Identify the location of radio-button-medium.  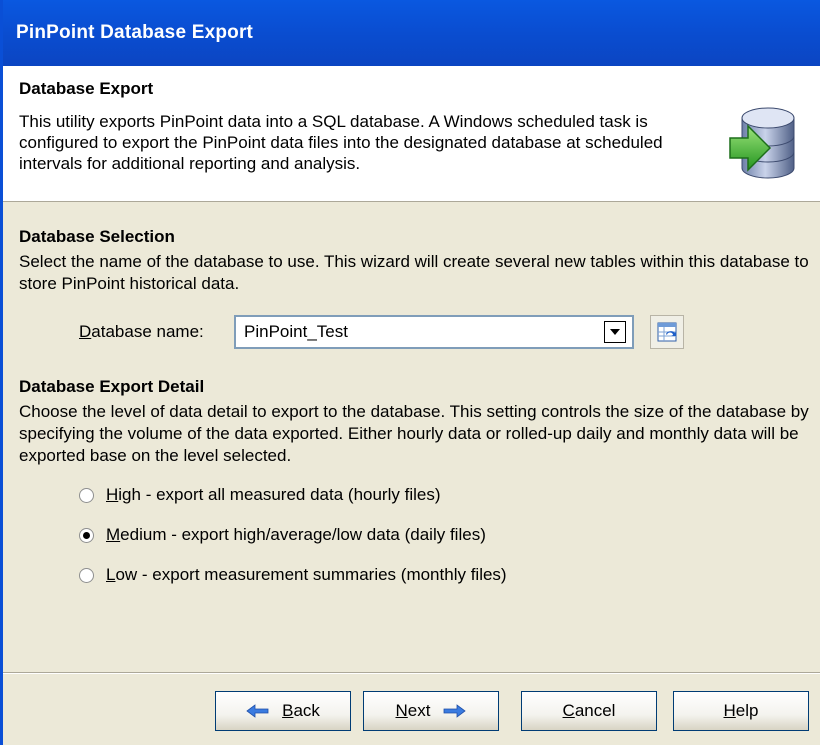
(86, 535).